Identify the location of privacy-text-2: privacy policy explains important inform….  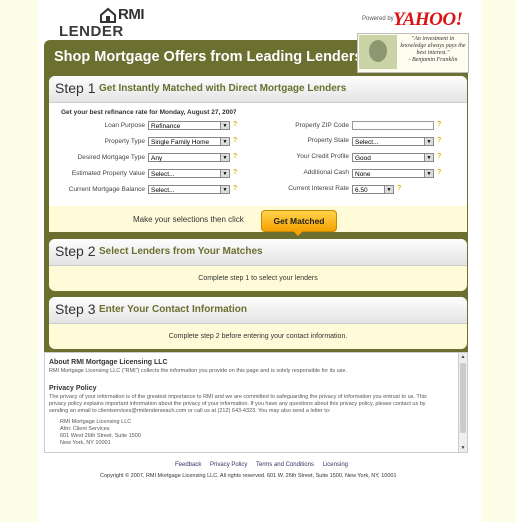
(237, 404).